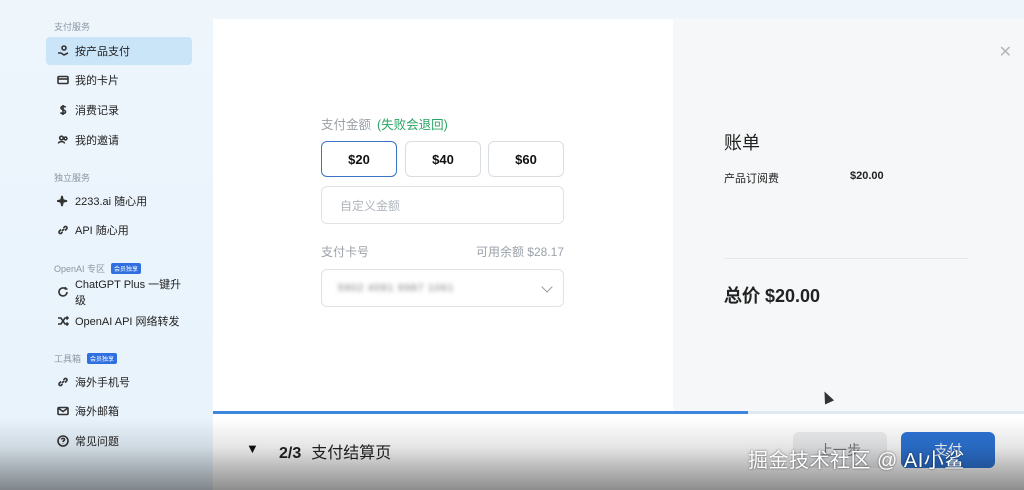  What do you see at coordinates (63, 201) in the screenshot?
I see `sparkle-icon` at bounding box center [63, 201].